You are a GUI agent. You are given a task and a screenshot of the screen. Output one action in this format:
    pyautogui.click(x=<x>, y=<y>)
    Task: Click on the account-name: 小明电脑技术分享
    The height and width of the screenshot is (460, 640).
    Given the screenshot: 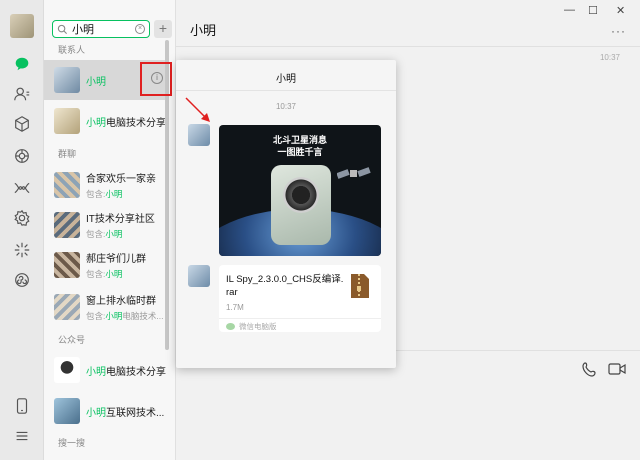 What is the action you would take?
    pyautogui.click(x=126, y=372)
    